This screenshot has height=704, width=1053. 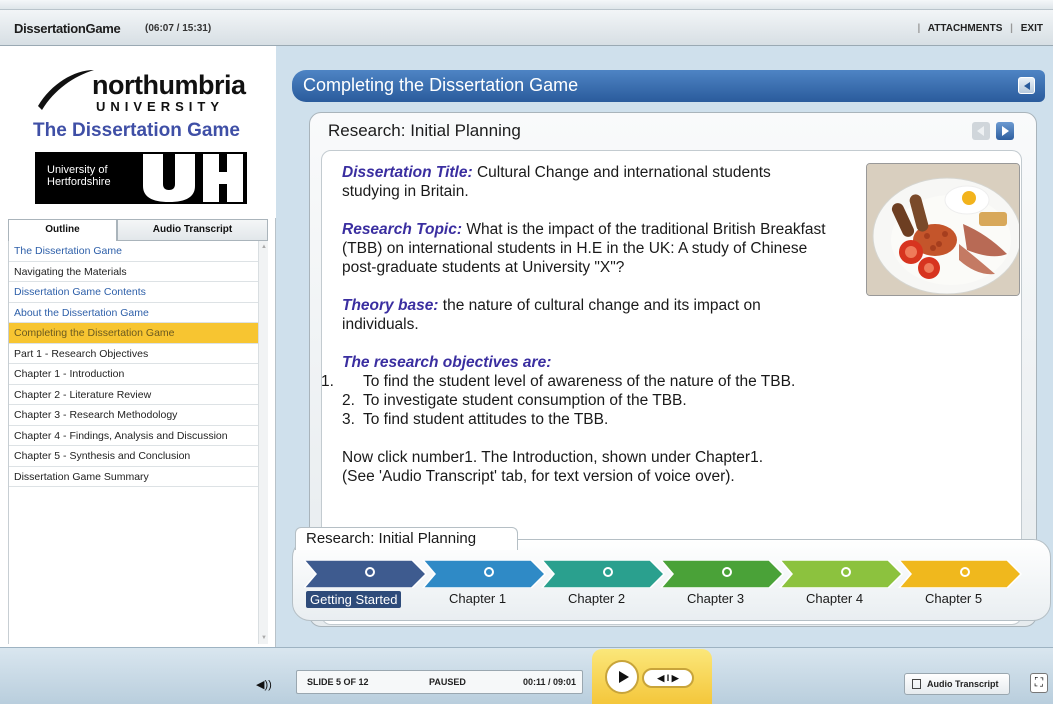 I want to click on window-top-strip, so click(x=526, y=5).